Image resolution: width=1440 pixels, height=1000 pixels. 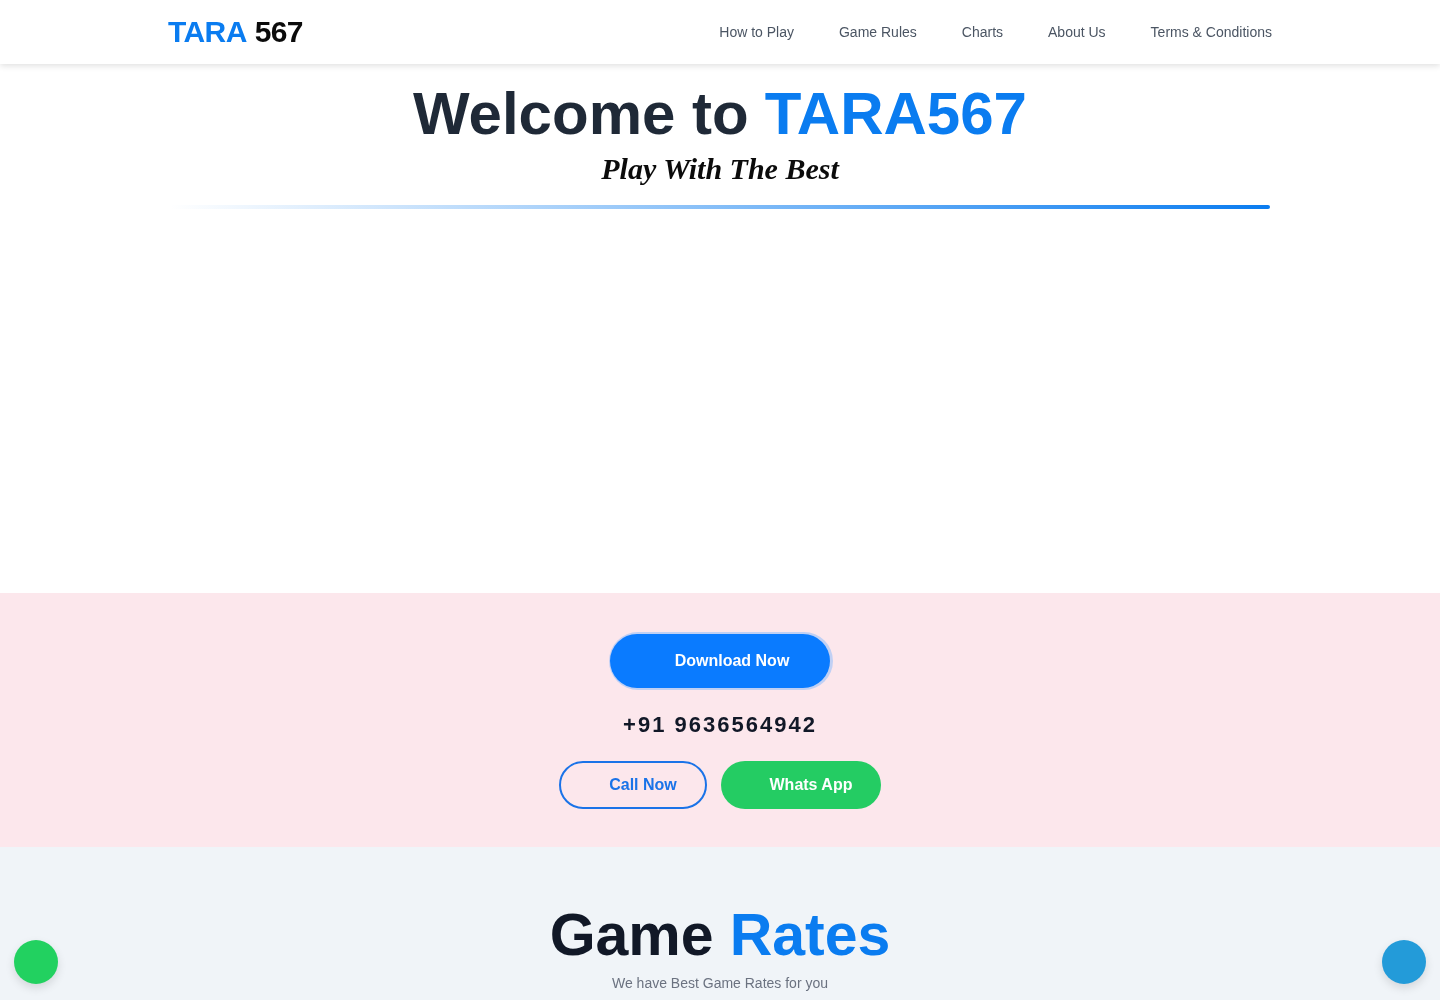 What do you see at coordinates (720, 661) in the screenshot?
I see `download-button: Download Now` at bounding box center [720, 661].